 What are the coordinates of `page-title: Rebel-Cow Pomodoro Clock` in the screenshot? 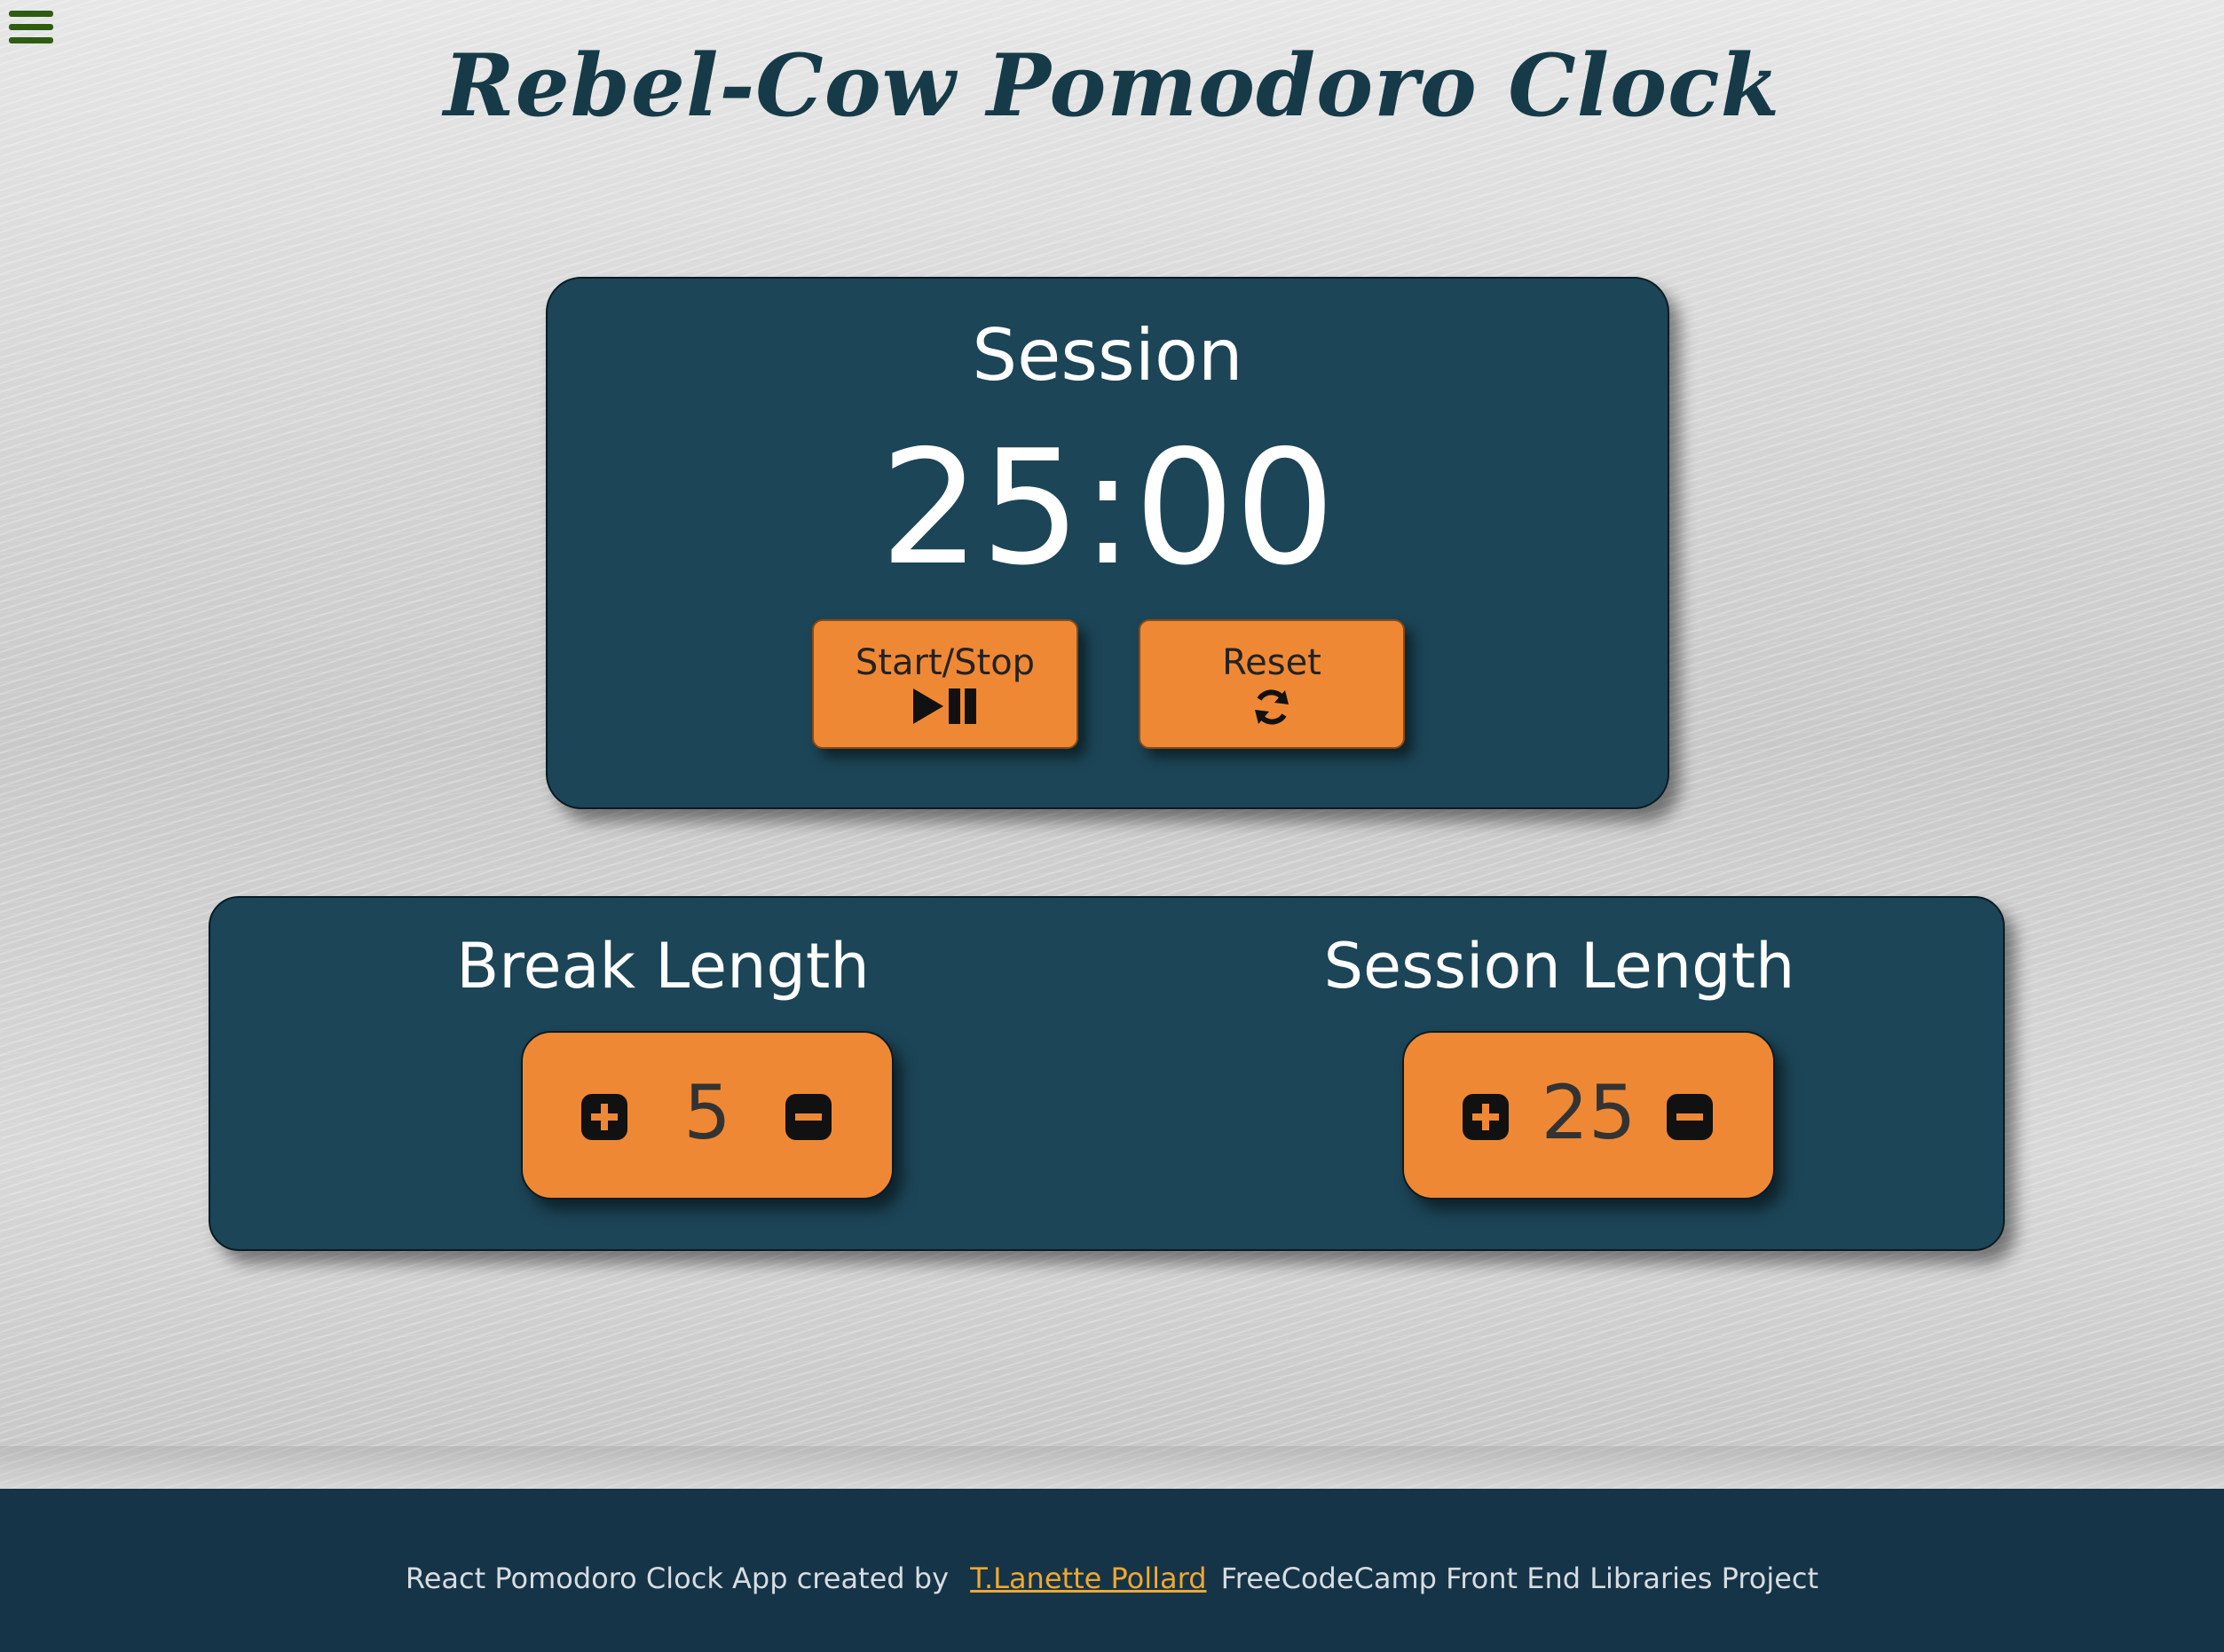 It's located at (1112, 85).